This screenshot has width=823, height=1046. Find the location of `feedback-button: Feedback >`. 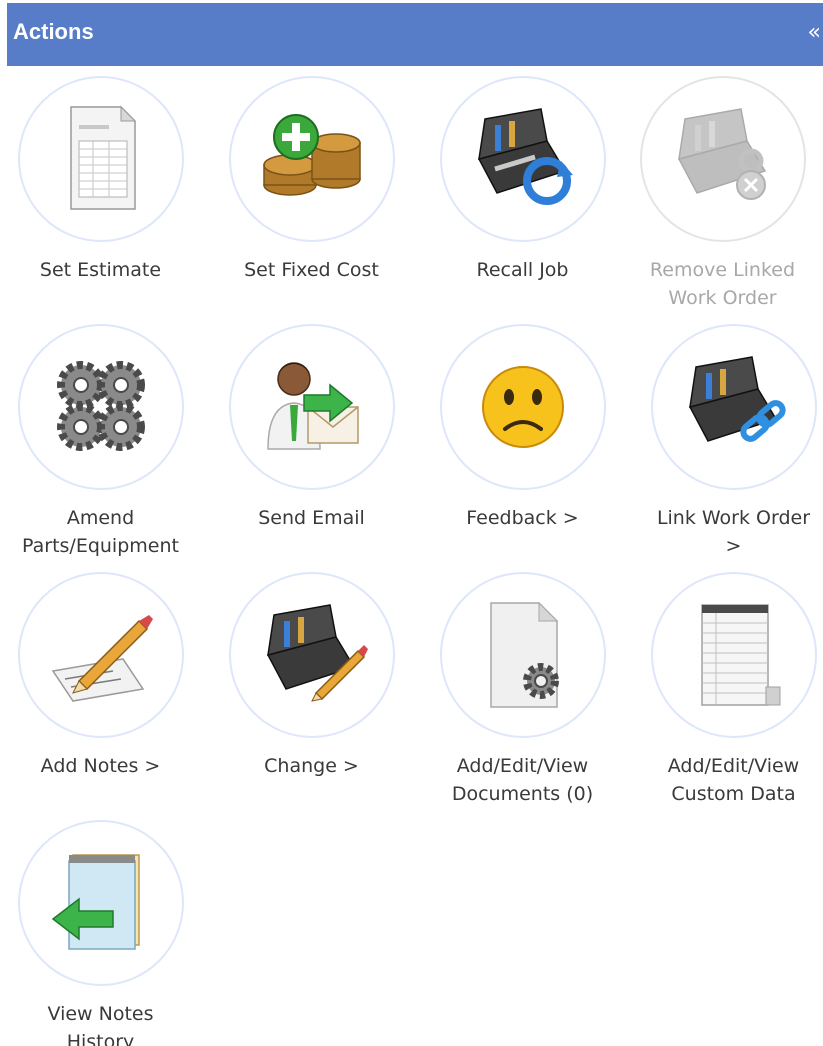

feedback-button: Feedback > is located at coordinates (522, 428).